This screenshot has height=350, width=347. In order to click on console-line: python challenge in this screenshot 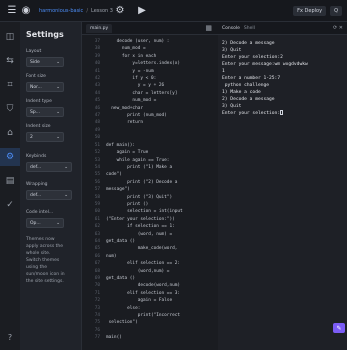, I will do `click(246, 85)`.